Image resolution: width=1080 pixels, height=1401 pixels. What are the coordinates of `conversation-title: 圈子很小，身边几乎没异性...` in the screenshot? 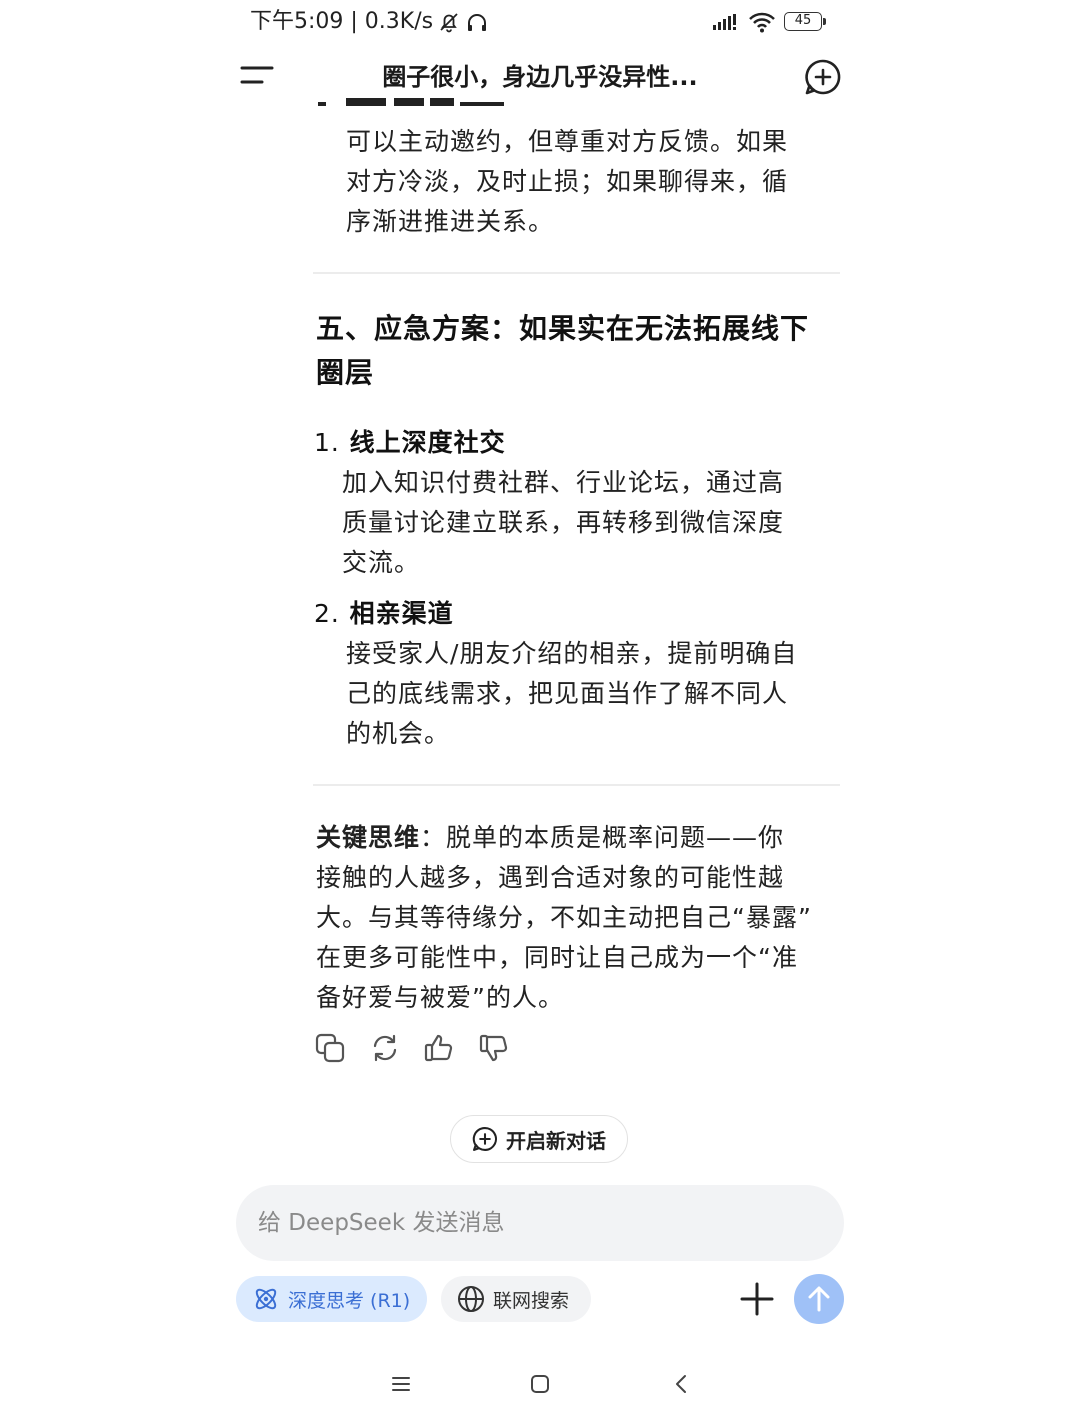 It's located at (540, 77).